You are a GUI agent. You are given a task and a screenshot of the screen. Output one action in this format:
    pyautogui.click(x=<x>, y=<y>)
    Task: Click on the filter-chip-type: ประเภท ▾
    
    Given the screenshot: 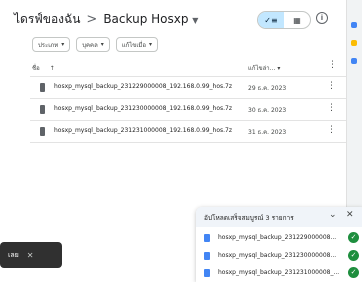 What is the action you would take?
    pyautogui.click(x=51, y=44)
    